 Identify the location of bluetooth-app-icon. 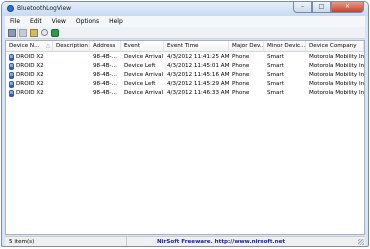
(10, 8).